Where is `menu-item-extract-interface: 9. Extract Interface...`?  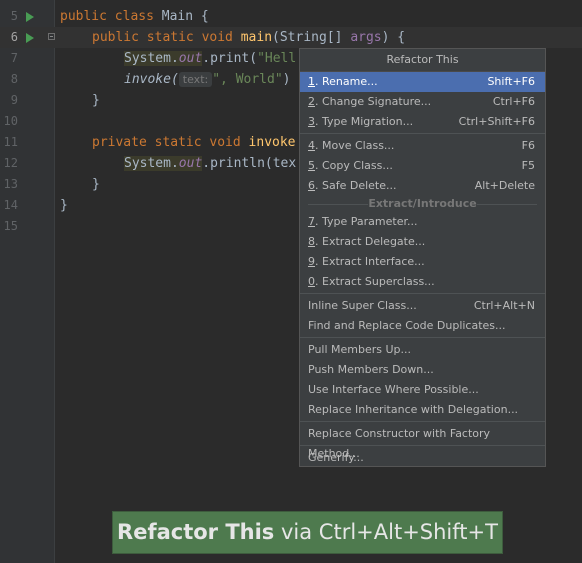 menu-item-extract-interface: 9. Extract Interface... is located at coordinates (422, 262).